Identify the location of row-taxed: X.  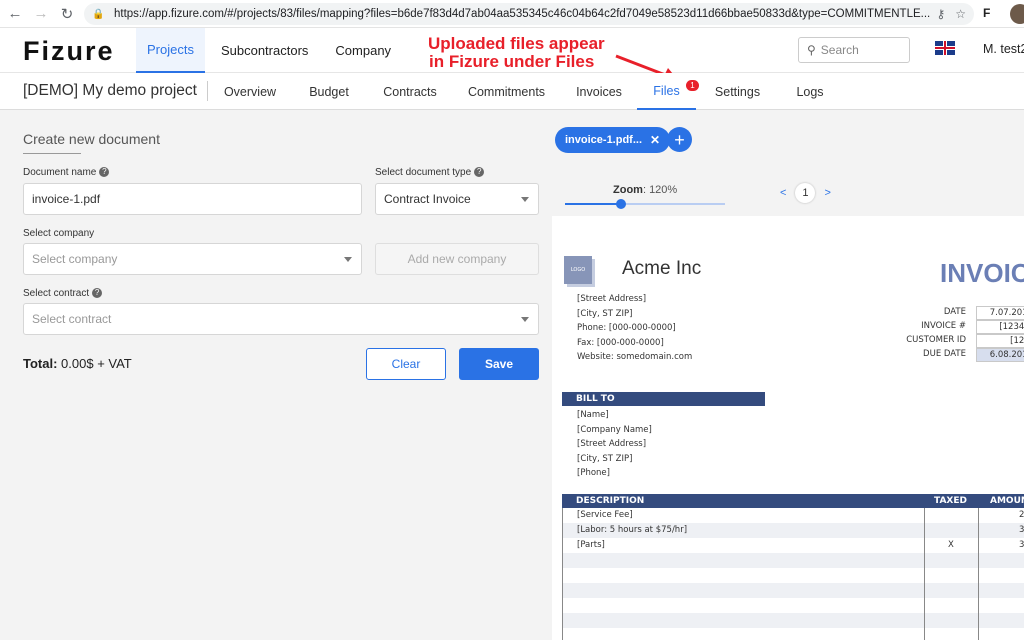
(951, 545).